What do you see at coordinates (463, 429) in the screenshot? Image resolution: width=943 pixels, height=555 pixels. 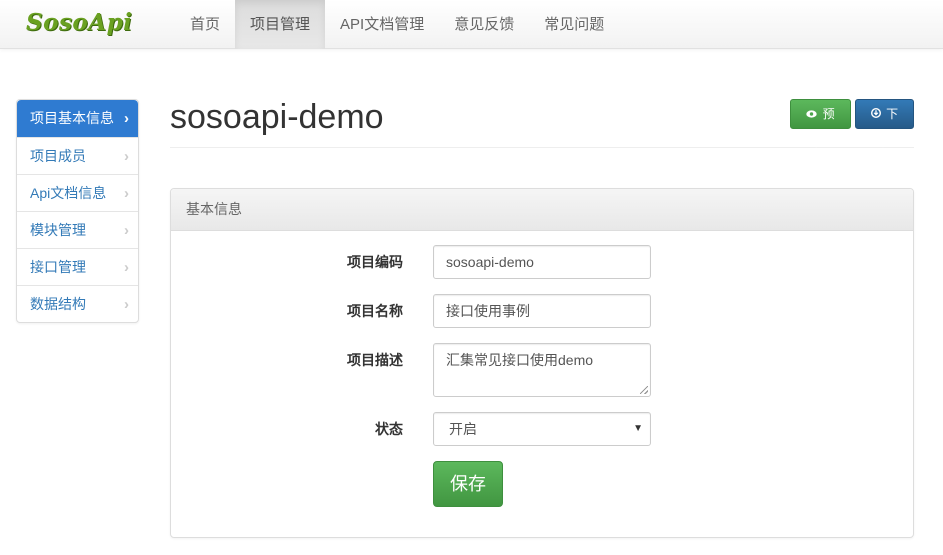 I see `status-value: 开启` at bounding box center [463, 429].